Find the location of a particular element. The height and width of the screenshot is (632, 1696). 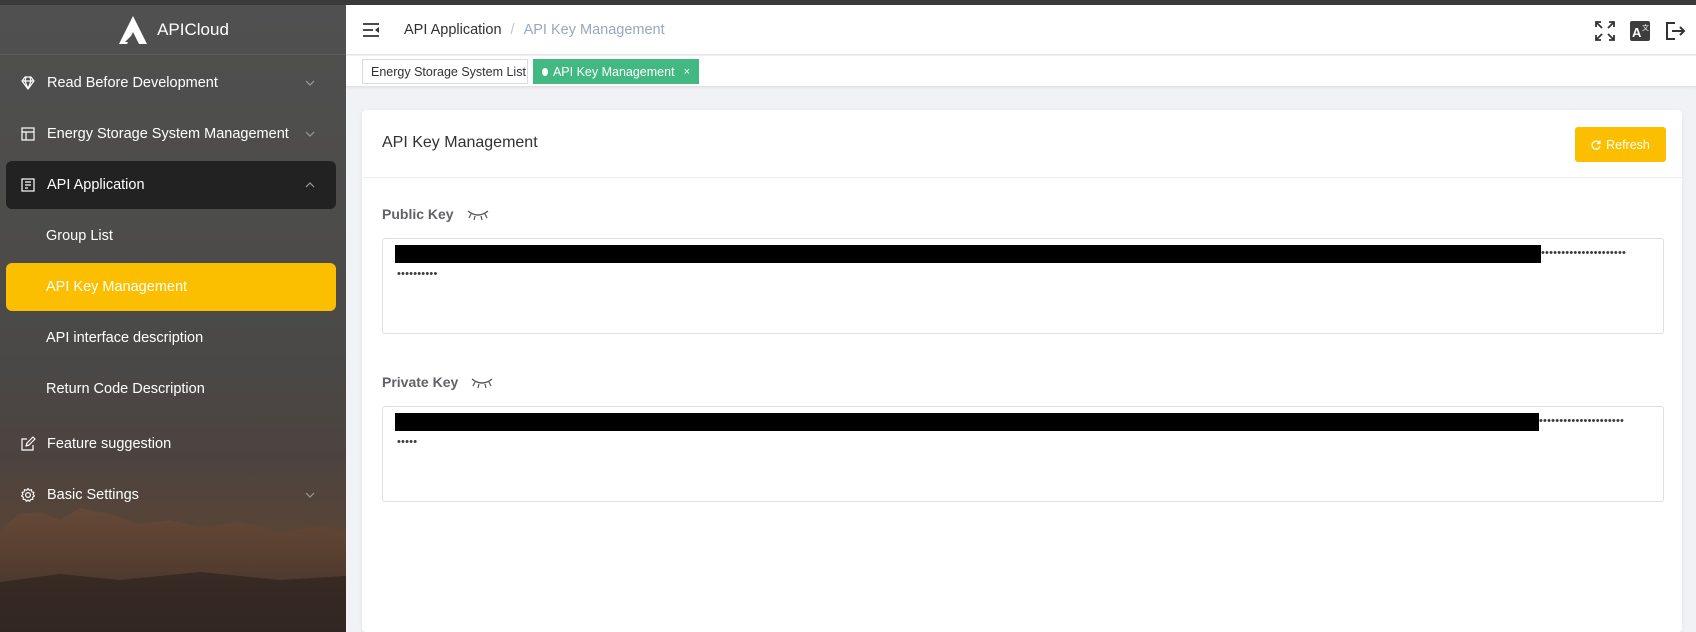

apicloud-logo-icon is located at coordinates (133, 29).